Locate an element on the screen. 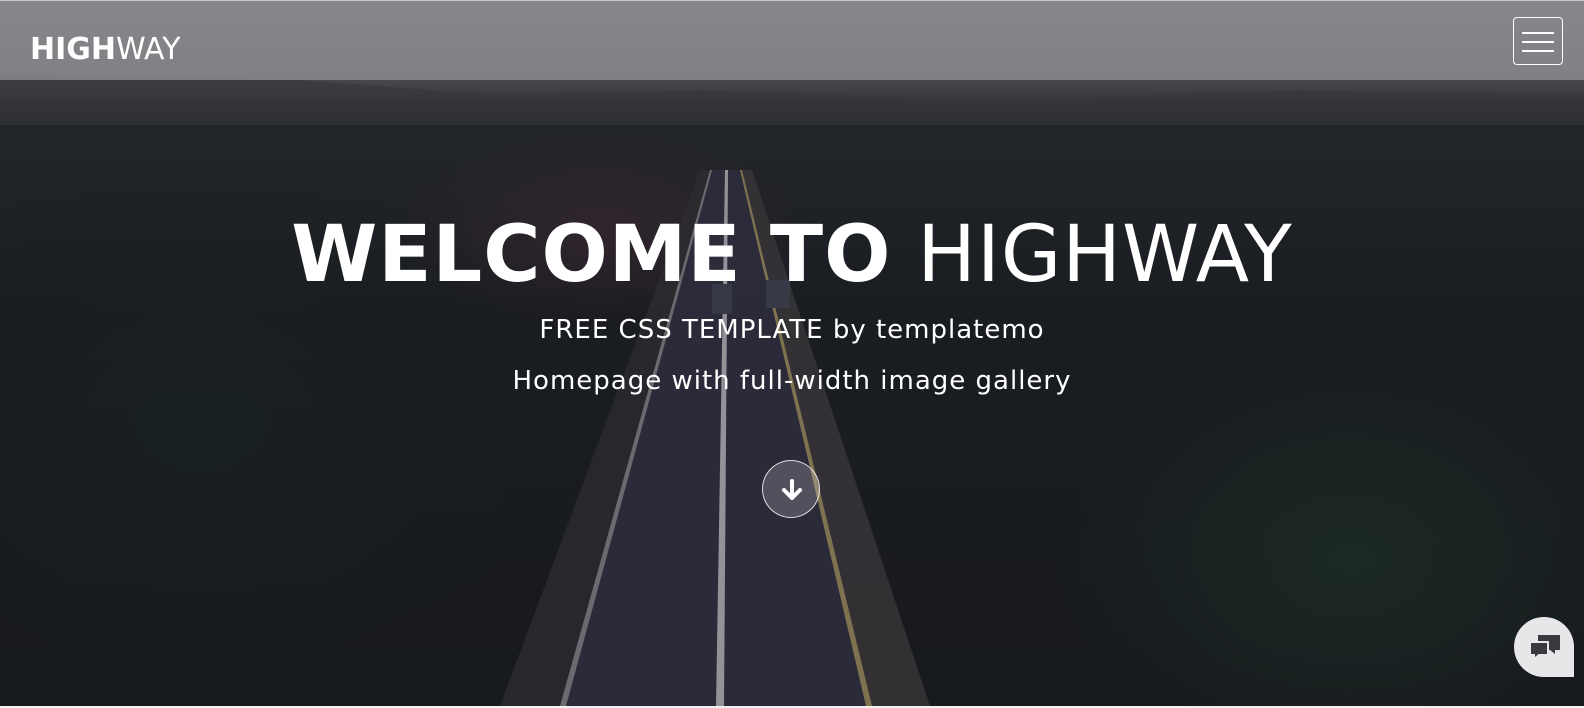 The image size is (1584, 708). chat-bubbles-icon is located at coordinates (1544, 648).